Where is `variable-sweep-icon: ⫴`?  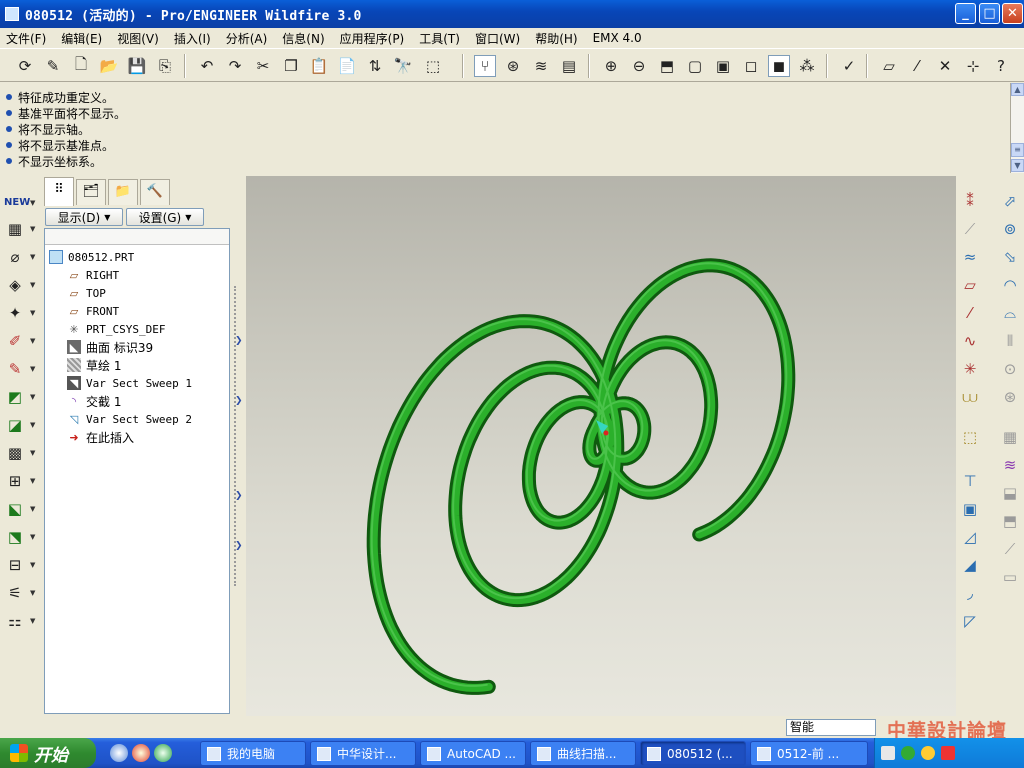 variable-sweep-icon: ⫴ is located at coordinates (1010, 341).